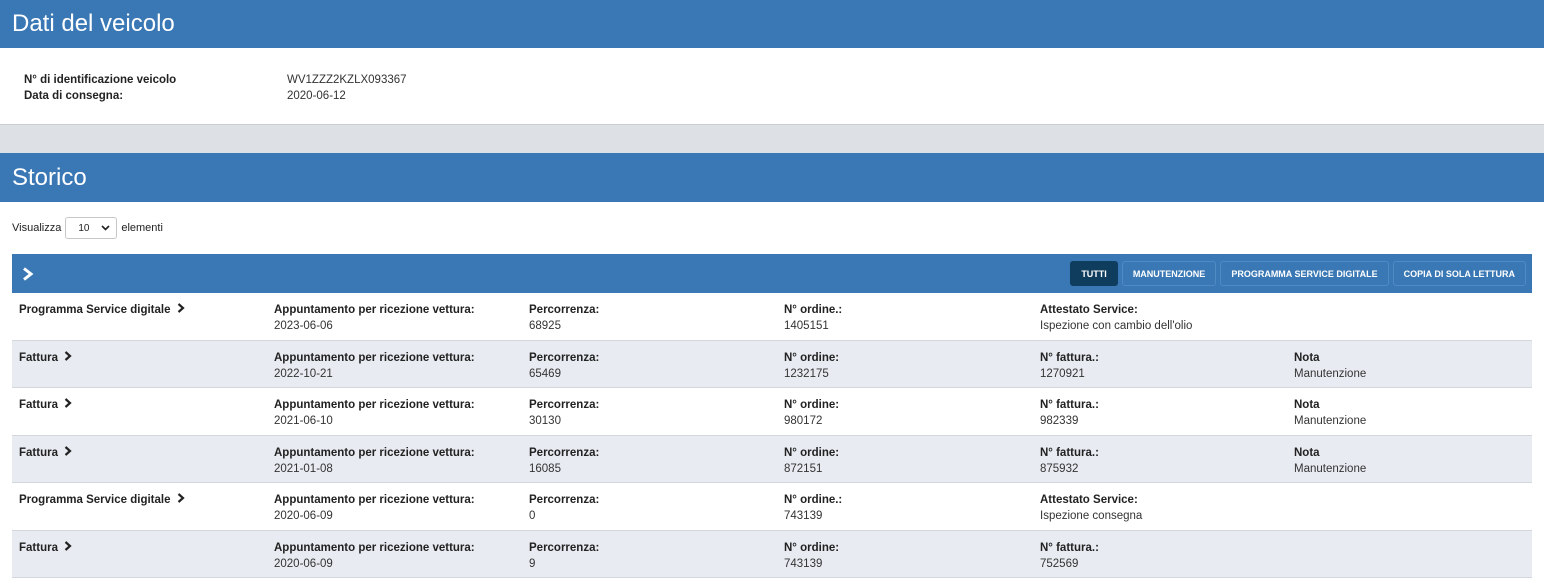  What do you see at coordinates (91, 228) in the screenshot?
I see `page-size-select: 10` at bounding box center [91, 228].